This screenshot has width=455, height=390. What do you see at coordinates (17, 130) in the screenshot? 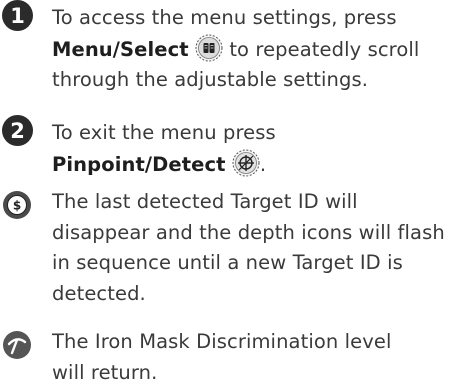
I see `step-number-badge: 2` at bounding box center [17, 130].